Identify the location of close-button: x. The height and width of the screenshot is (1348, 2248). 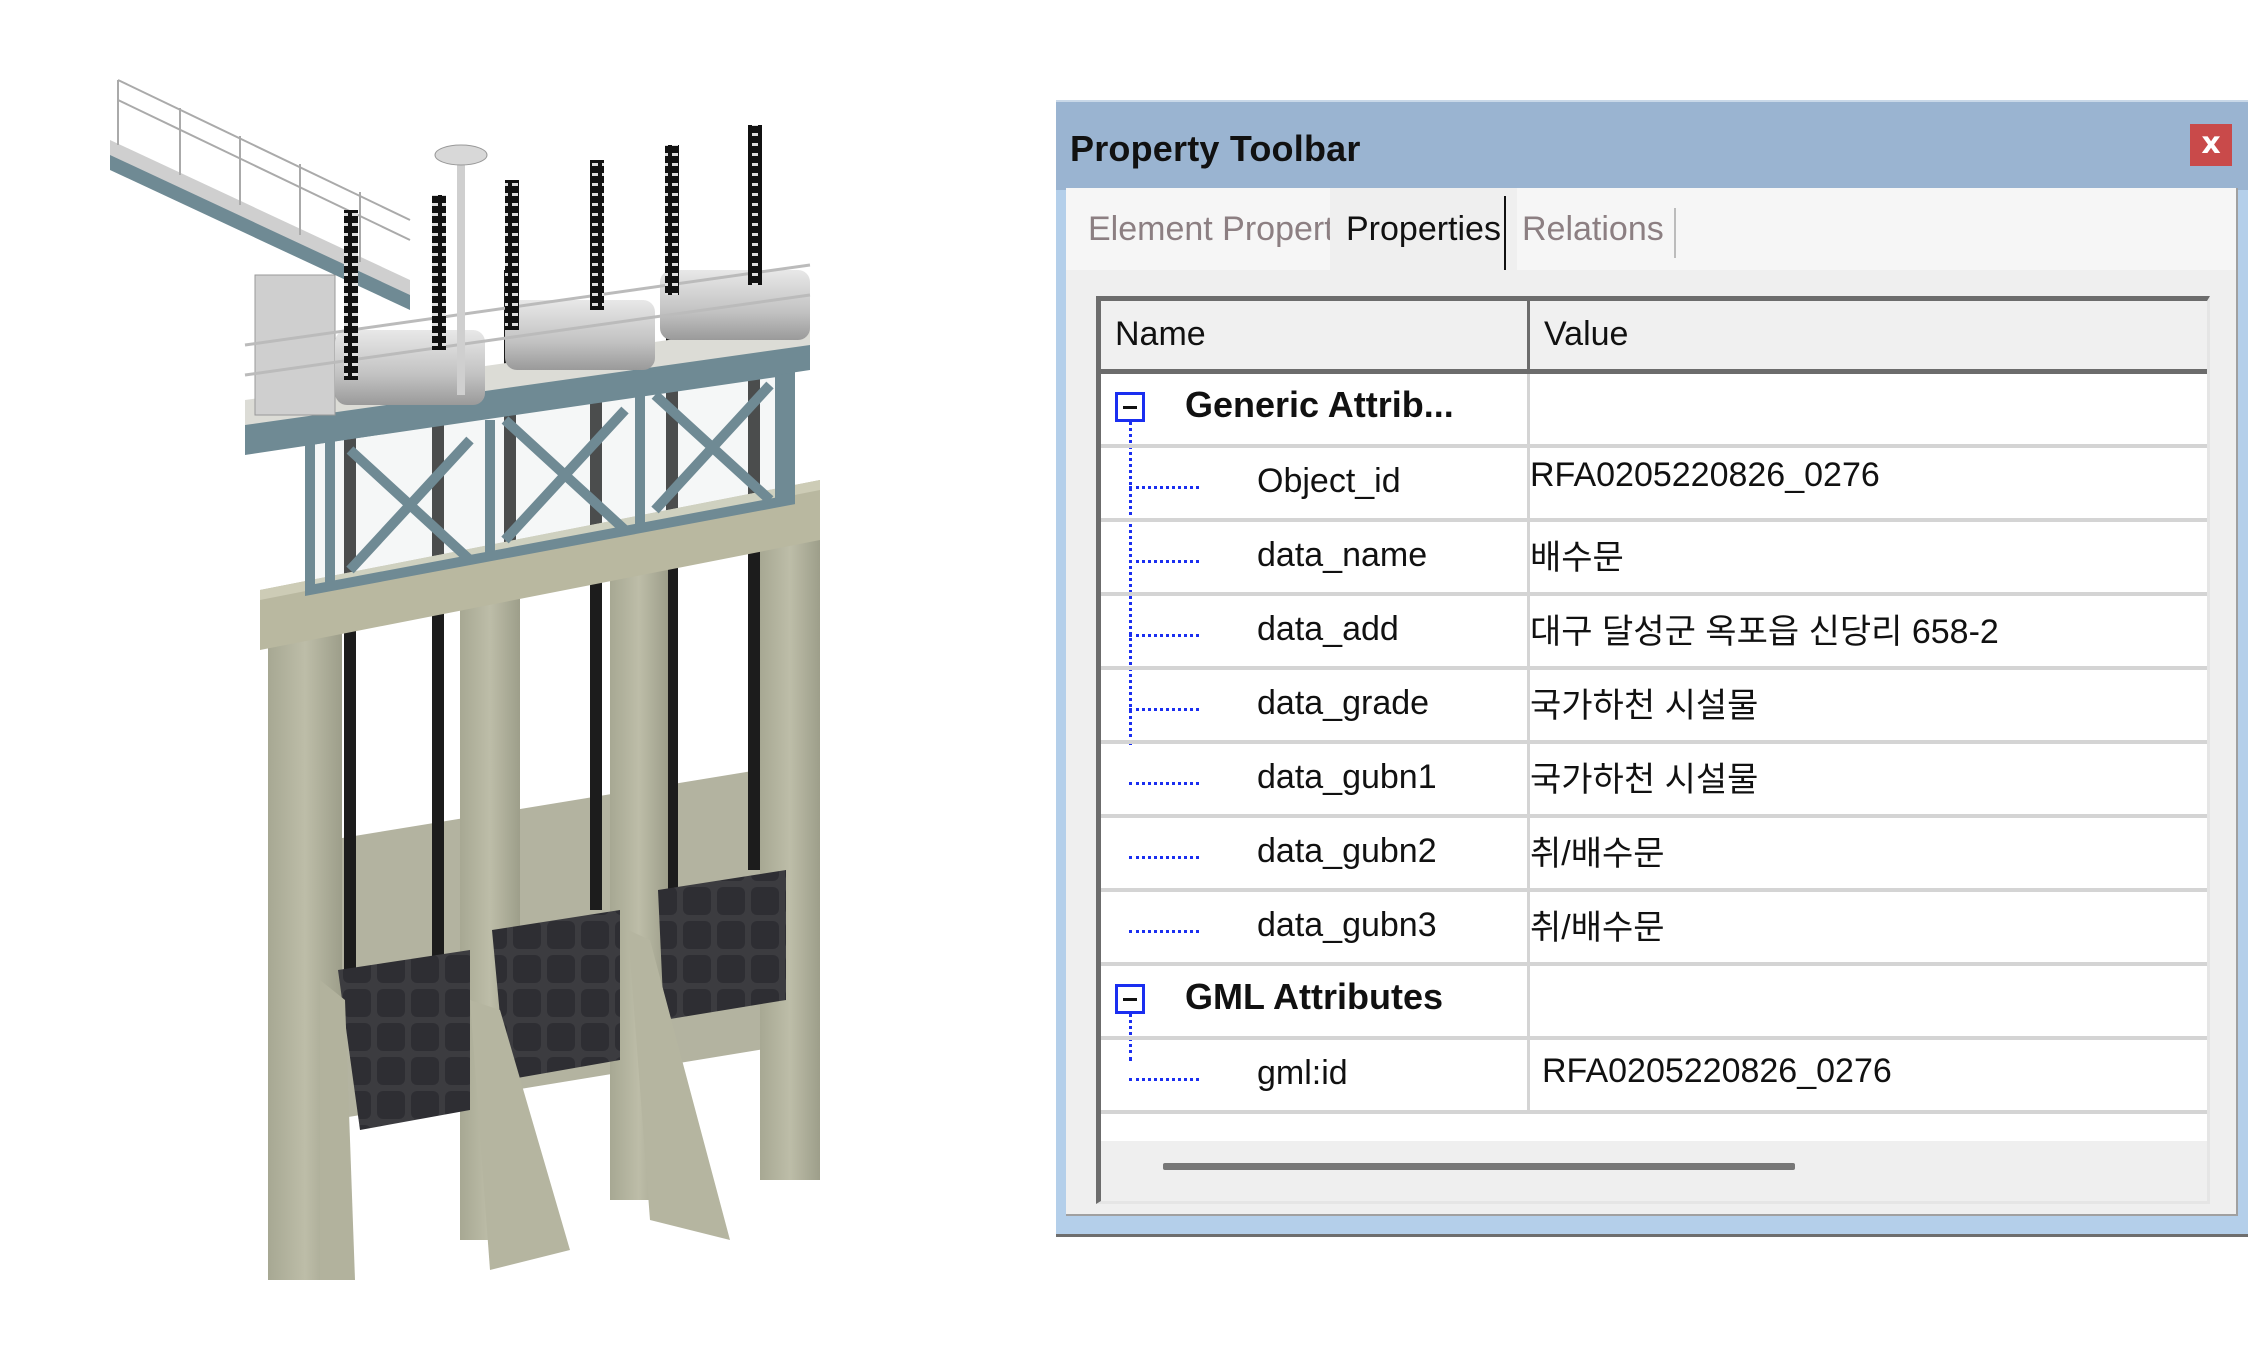
(2211, 145).